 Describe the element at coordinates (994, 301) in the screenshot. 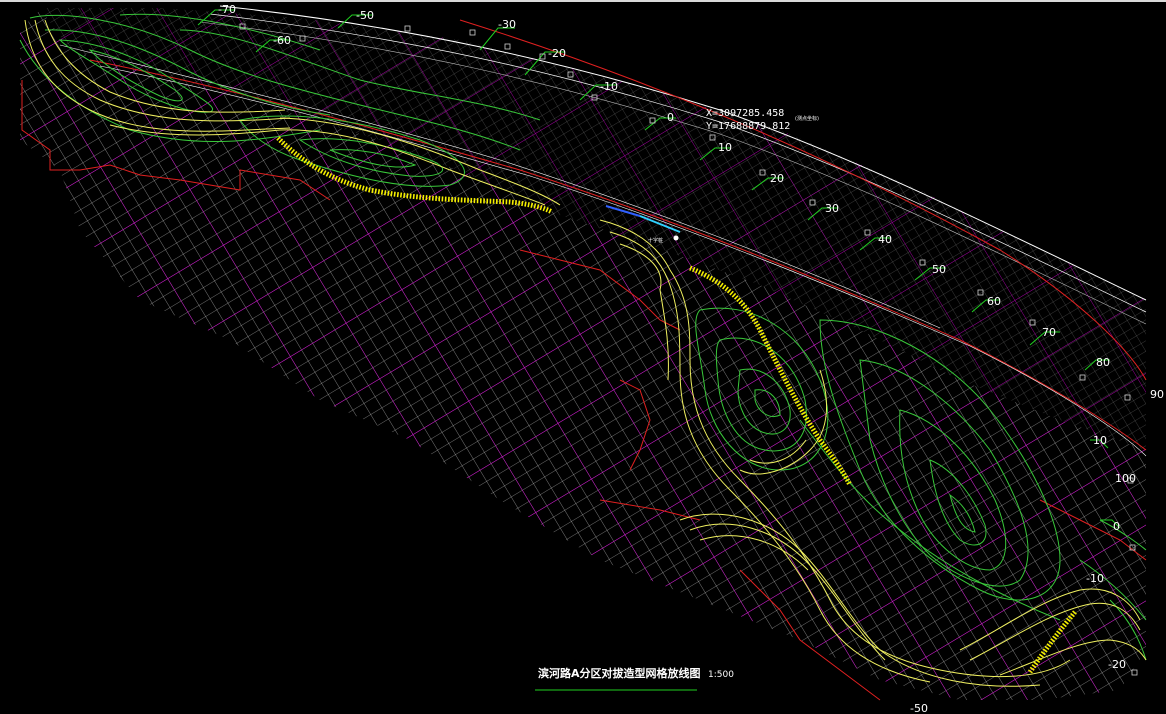

I see `station-label: 60` at that location.